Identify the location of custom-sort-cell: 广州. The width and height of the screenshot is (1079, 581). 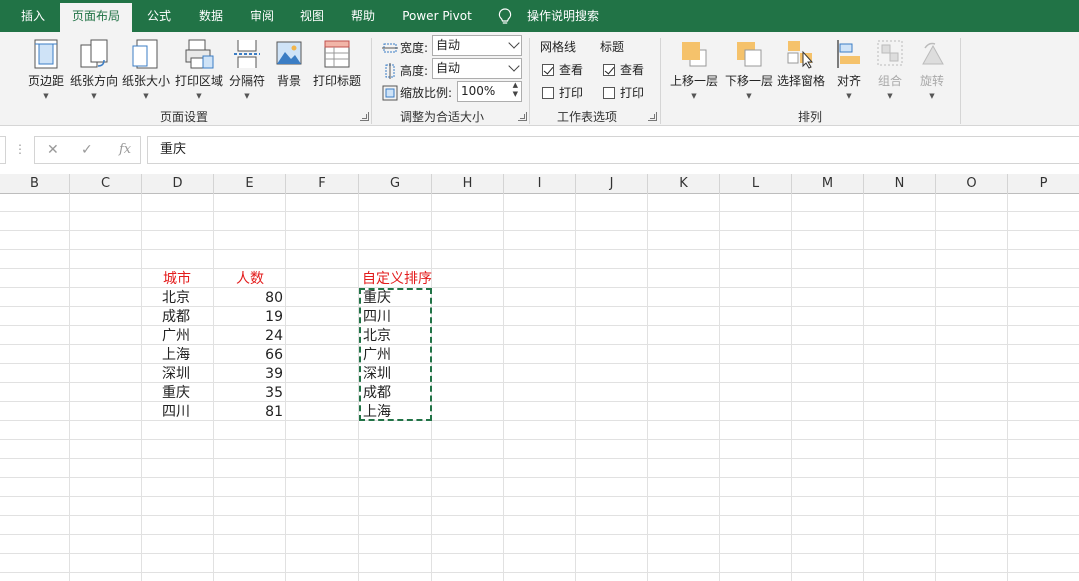
(377, 355).